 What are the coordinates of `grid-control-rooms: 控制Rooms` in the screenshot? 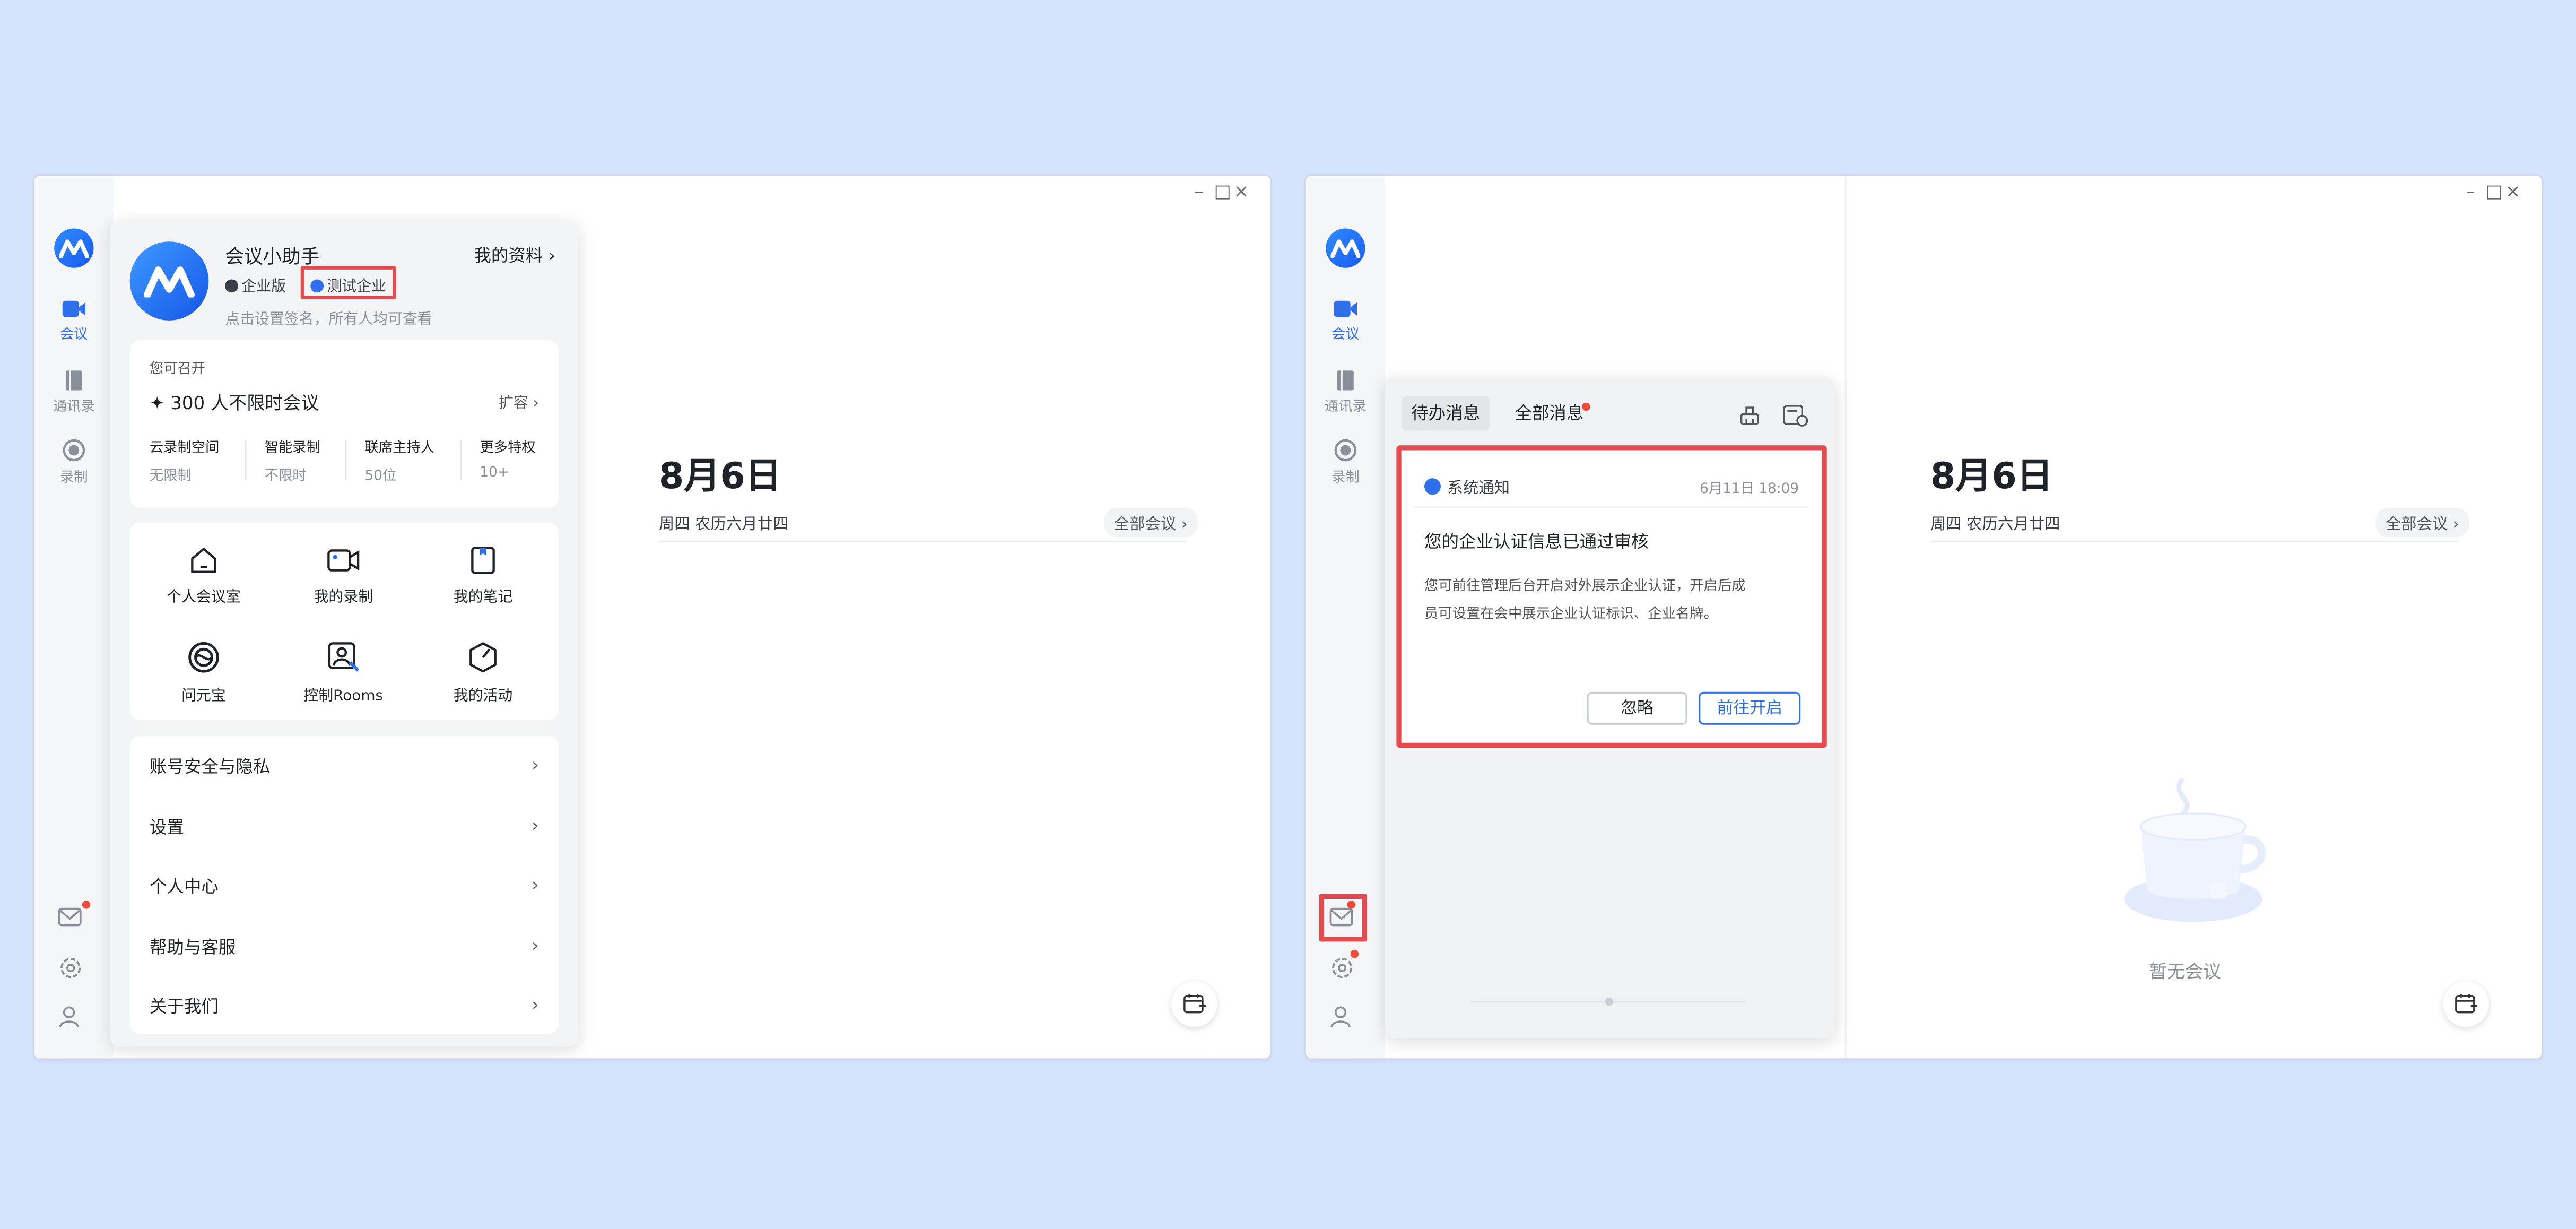 It's located at (343, 673).